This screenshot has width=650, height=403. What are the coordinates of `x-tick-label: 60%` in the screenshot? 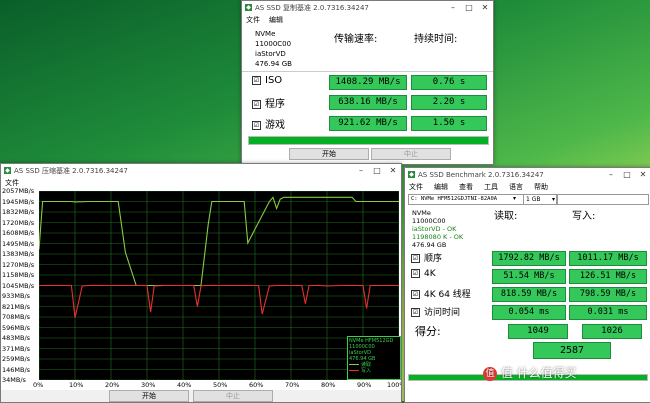 It's located at (256, 385).